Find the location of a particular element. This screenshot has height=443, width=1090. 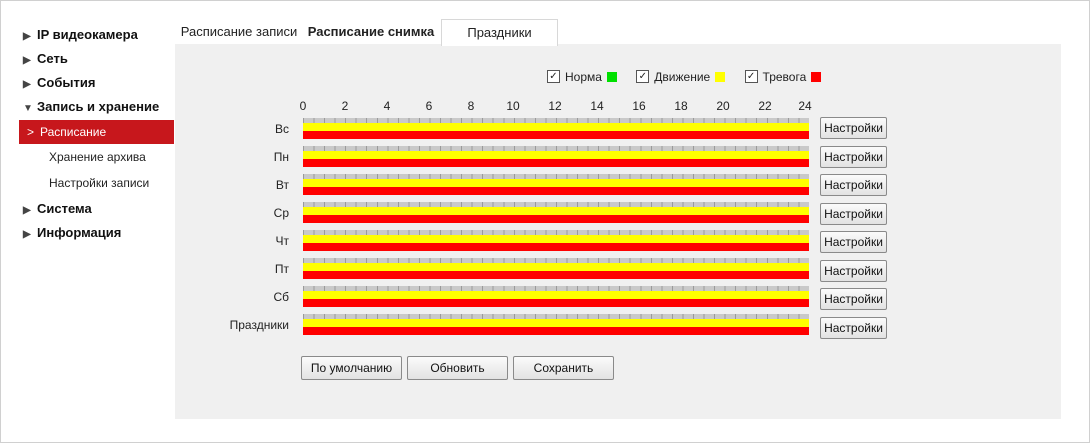

hour-label: 16 is located at coordinates (639, 106).